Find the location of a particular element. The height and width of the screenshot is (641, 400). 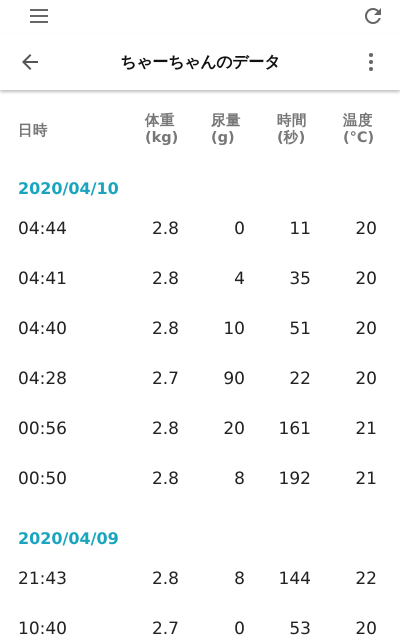

table-cell: 35 is located at coordinates (300, 279).